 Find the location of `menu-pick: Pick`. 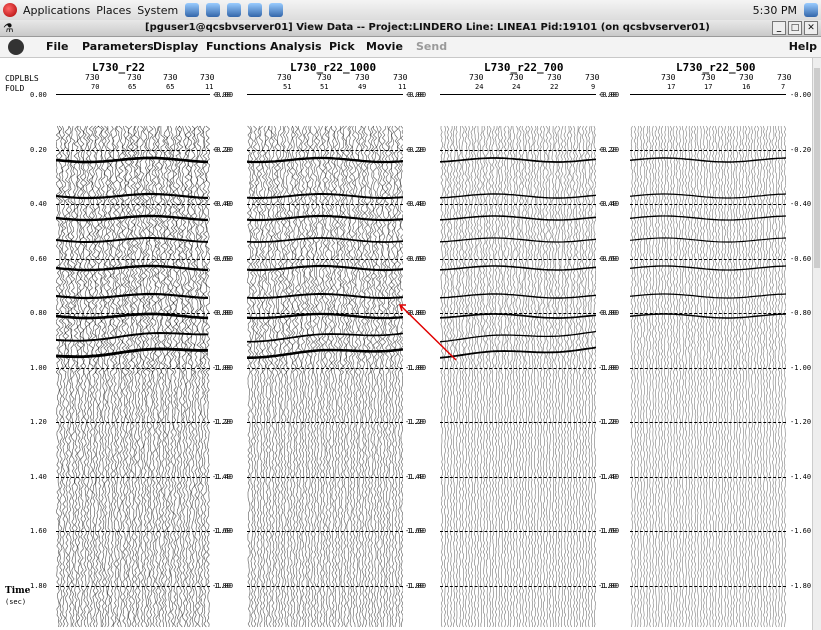

menu-pick: Pick is located at coordinates (342, 46).